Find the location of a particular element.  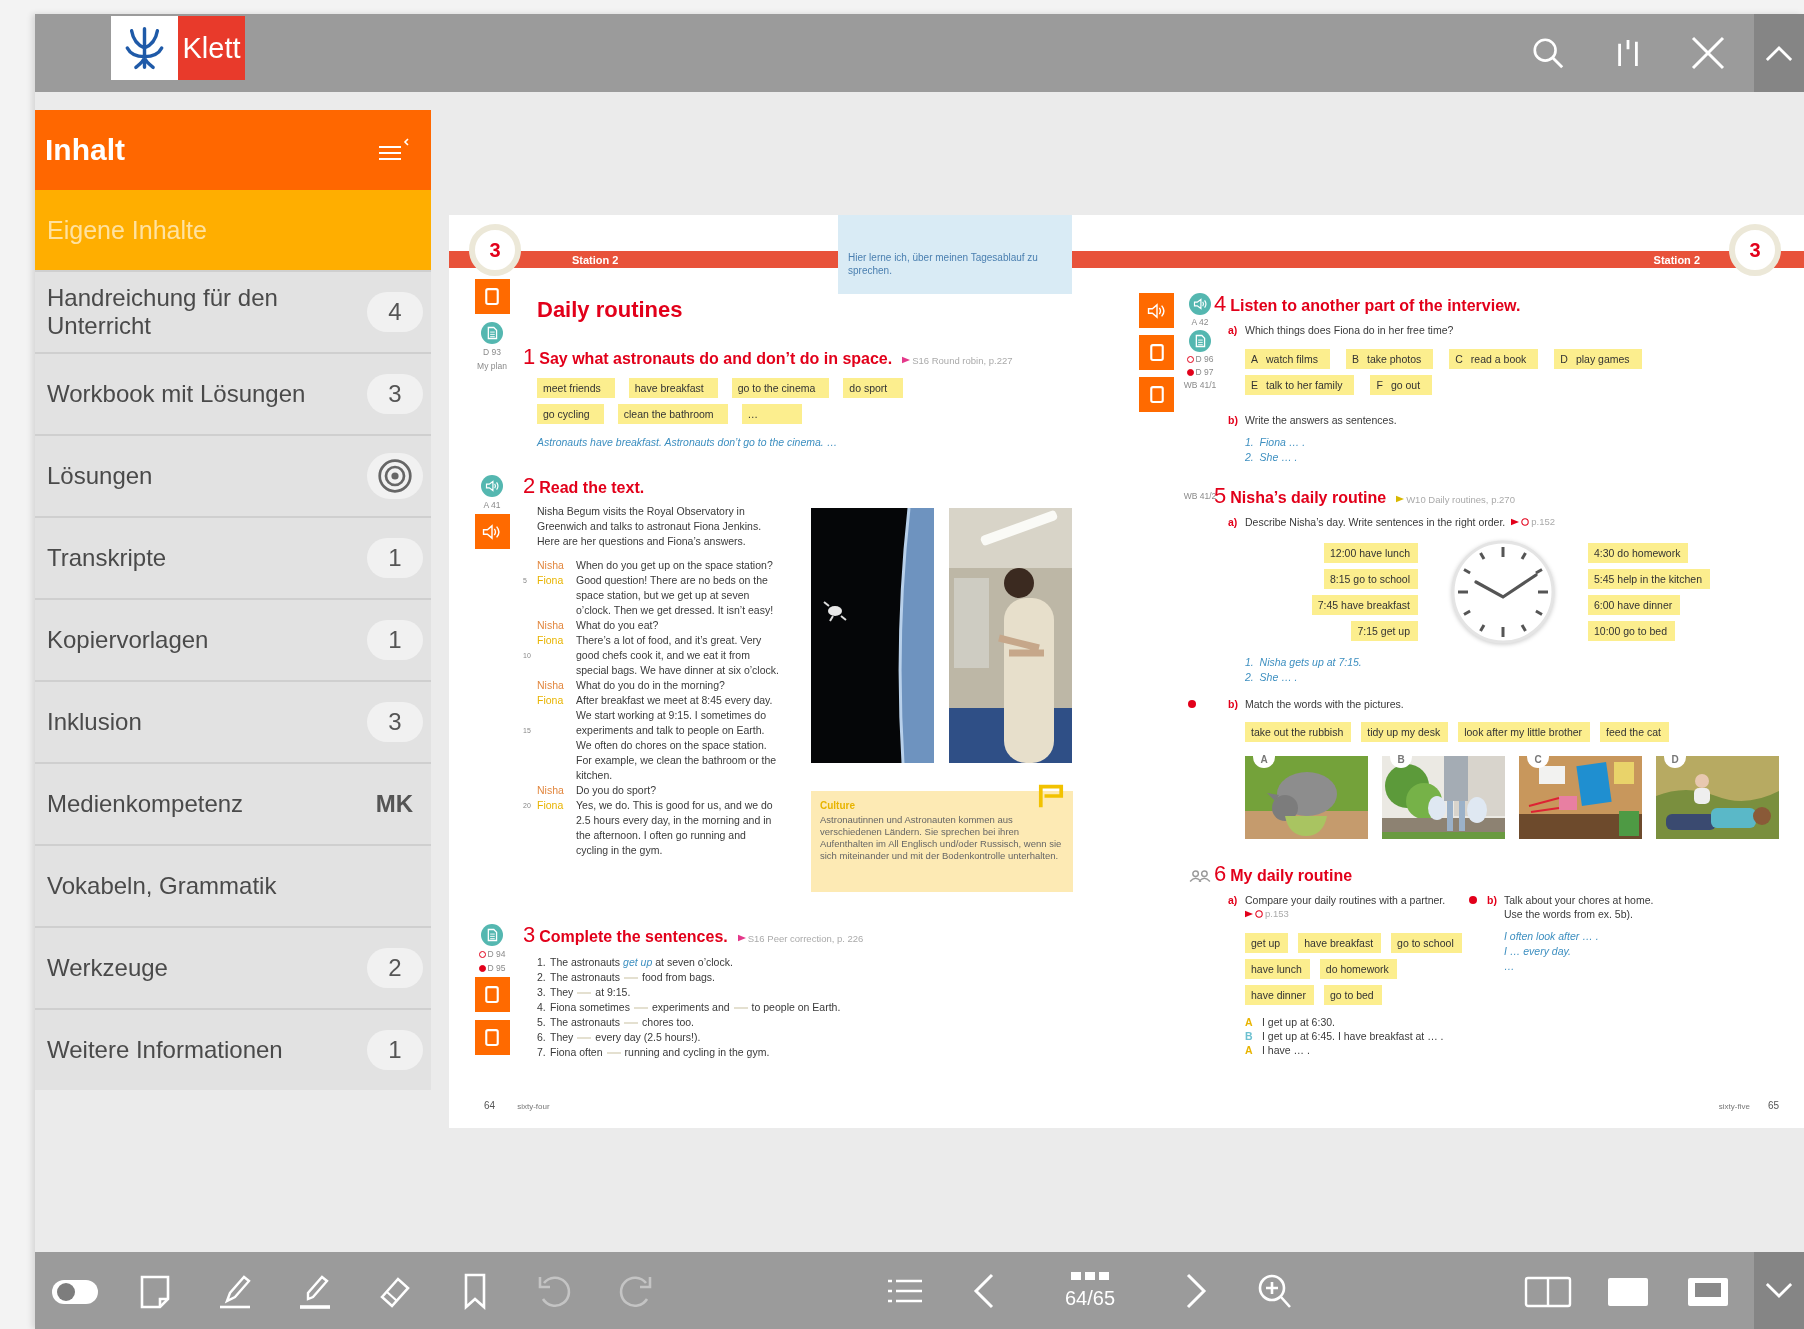

word-chip: A watch films is located at coordinates (1287, 359).